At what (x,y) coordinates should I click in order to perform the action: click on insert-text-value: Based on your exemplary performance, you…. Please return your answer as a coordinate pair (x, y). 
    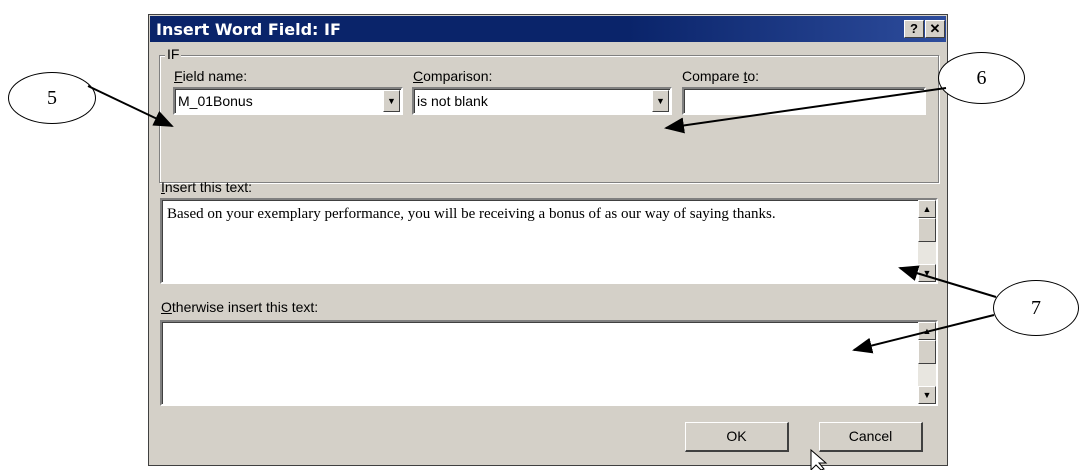
    Looking at the image, I should click on (471, 214).